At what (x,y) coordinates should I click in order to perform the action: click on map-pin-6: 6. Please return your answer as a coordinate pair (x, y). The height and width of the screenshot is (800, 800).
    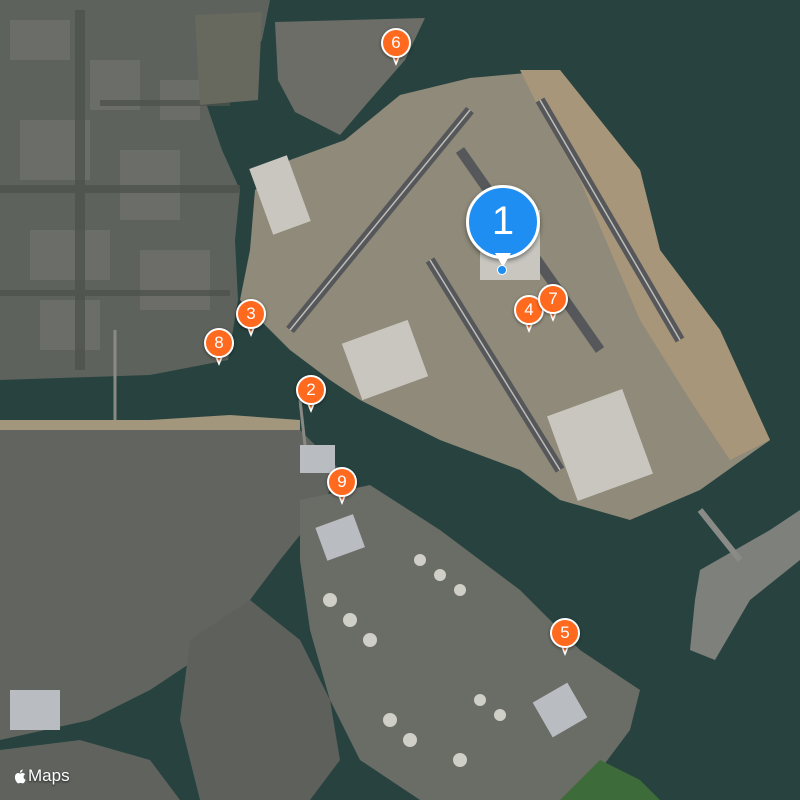
    Looking at the image, I should click on (396, 48).